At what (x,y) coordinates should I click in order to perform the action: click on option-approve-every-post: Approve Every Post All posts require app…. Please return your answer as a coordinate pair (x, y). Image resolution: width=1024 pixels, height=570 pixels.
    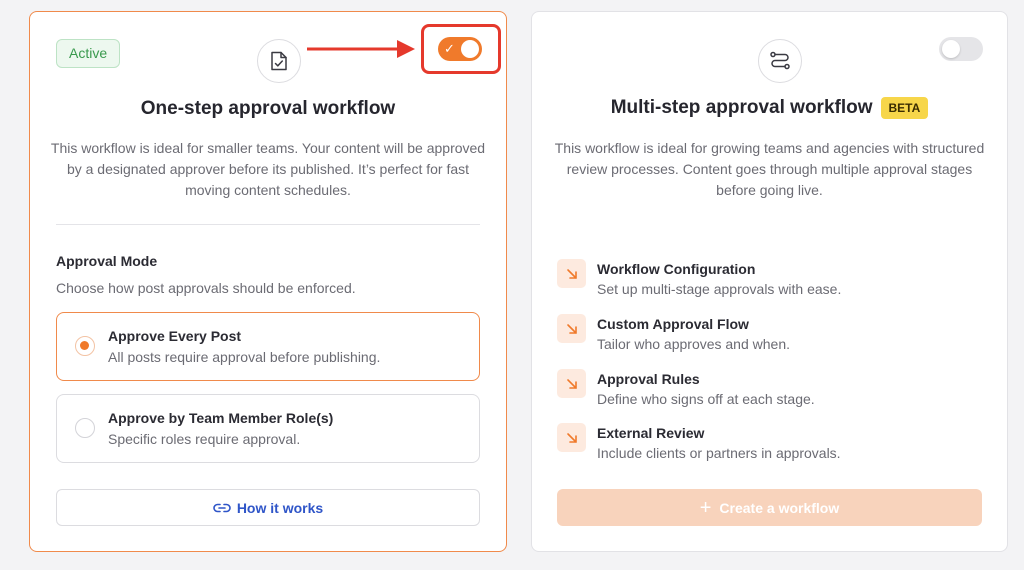
    Looking at the image, I should click on (268, 346).